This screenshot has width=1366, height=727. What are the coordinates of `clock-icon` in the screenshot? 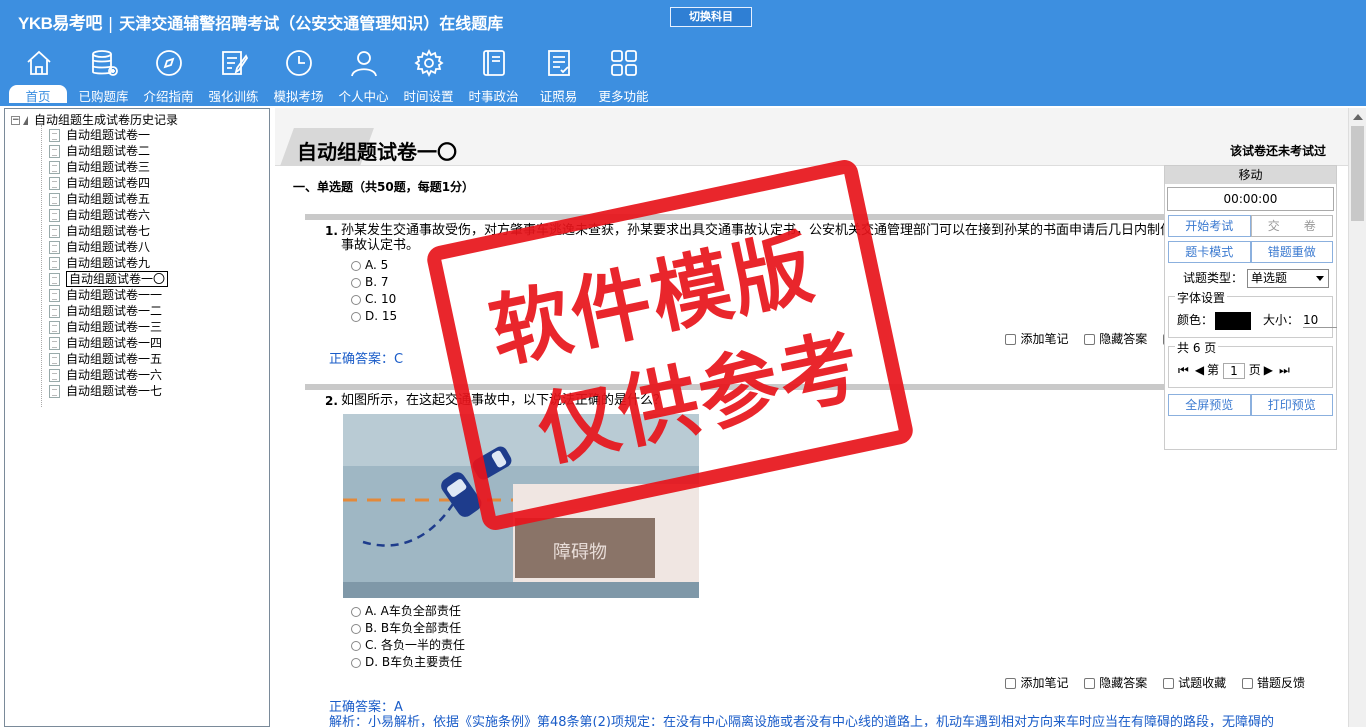 It's located at (298, 63).